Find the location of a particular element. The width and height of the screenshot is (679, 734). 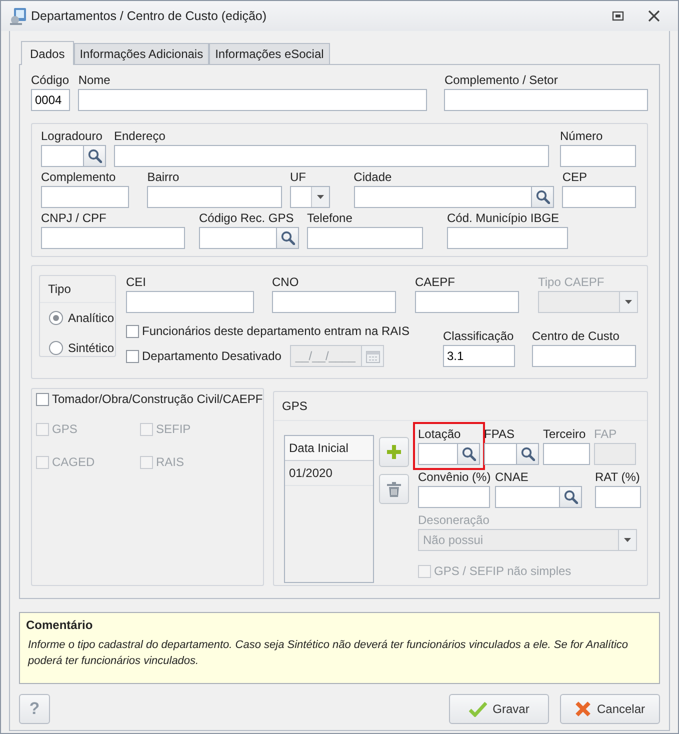

comment-title: Comentário is located at coordinates (60, 625).